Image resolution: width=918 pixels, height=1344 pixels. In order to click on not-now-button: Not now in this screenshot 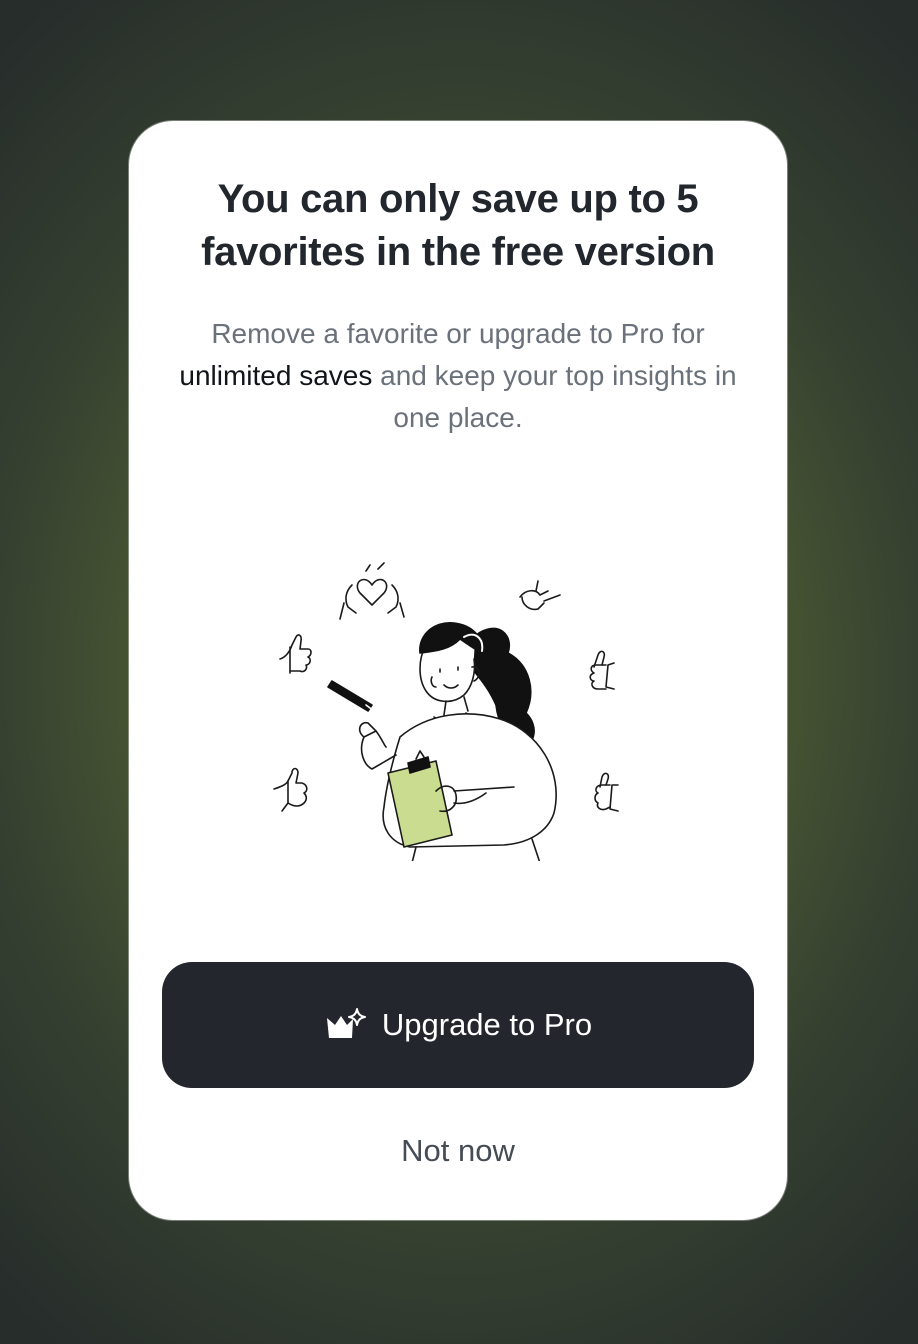, I will do `click(458, 1151)`.